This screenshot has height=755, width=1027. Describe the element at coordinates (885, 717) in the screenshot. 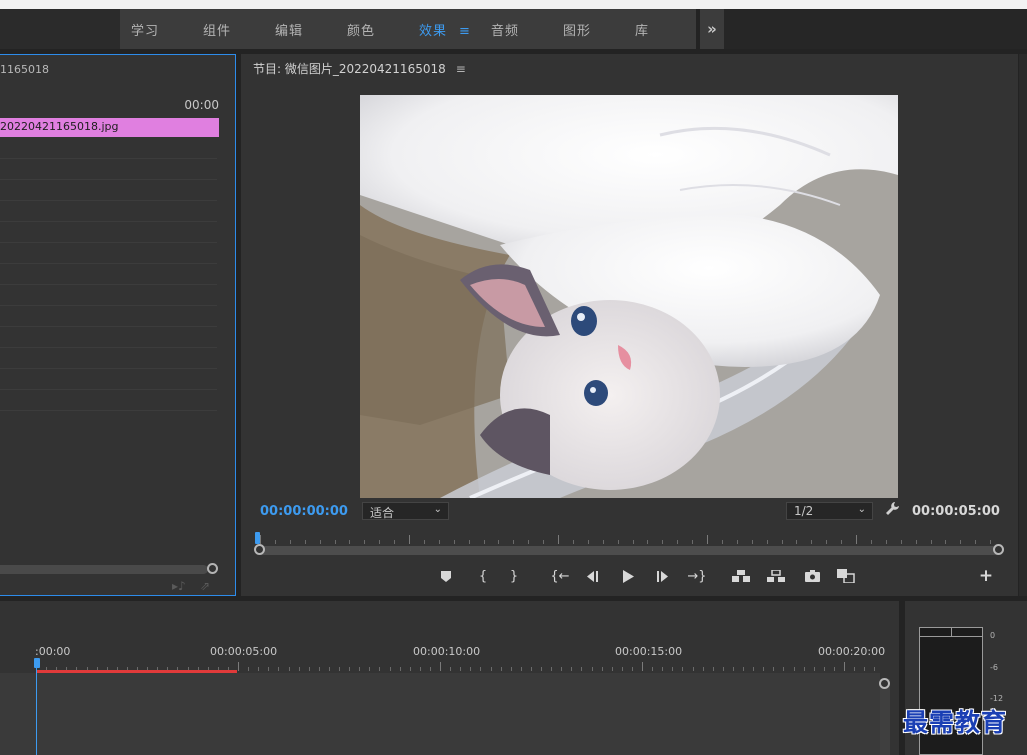

I see `timeline-vertical-scrollbar` at that location.